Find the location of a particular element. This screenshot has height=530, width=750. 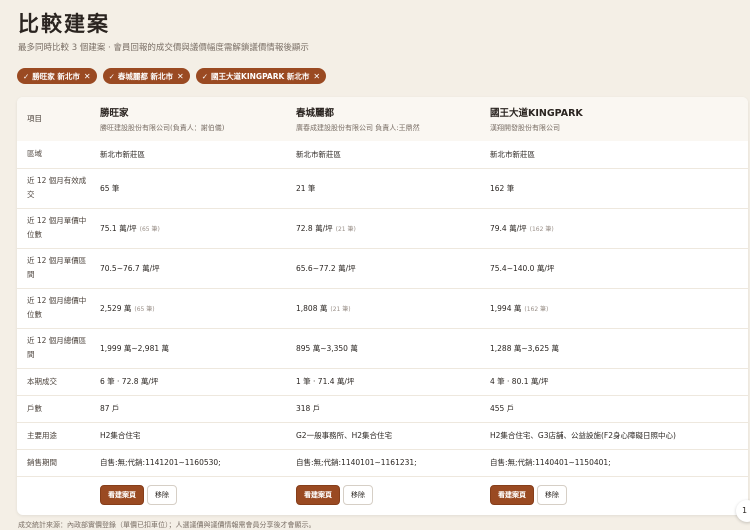

value-text: G2一般事務所、H2集合住宅 is located at coordinates (344, 435).